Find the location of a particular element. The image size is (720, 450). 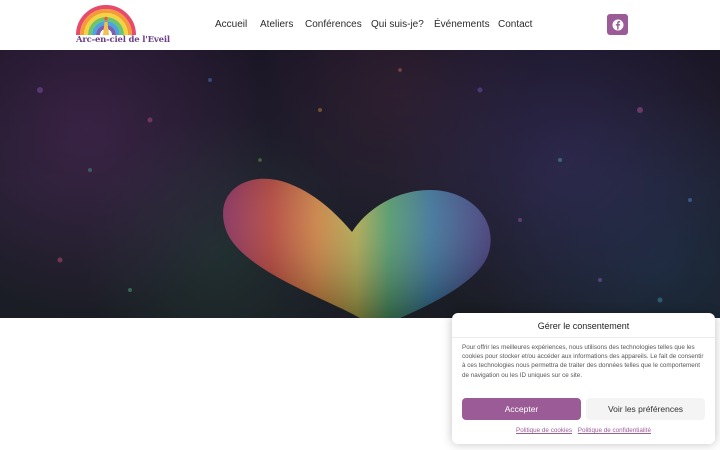

nav-item-qui-suis-je: Qui suis-je? is located at coordinates (397, 25).